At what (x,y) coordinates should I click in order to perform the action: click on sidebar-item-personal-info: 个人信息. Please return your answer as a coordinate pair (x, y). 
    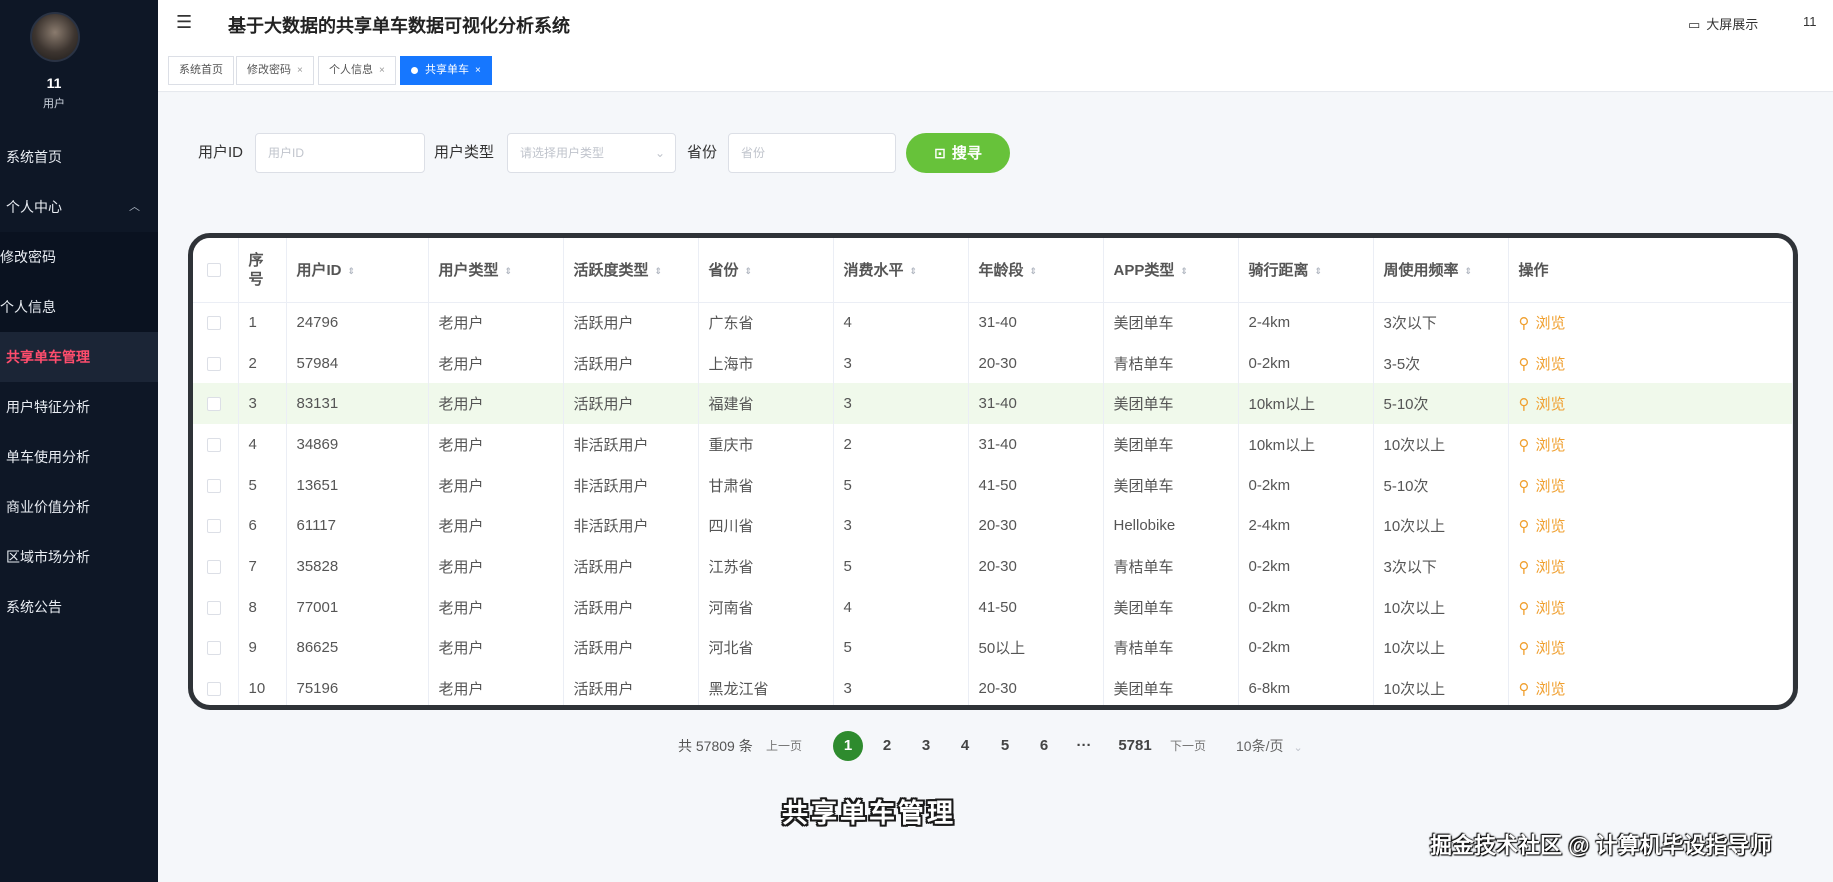
    Looking at the image, I should click on (79, 307).